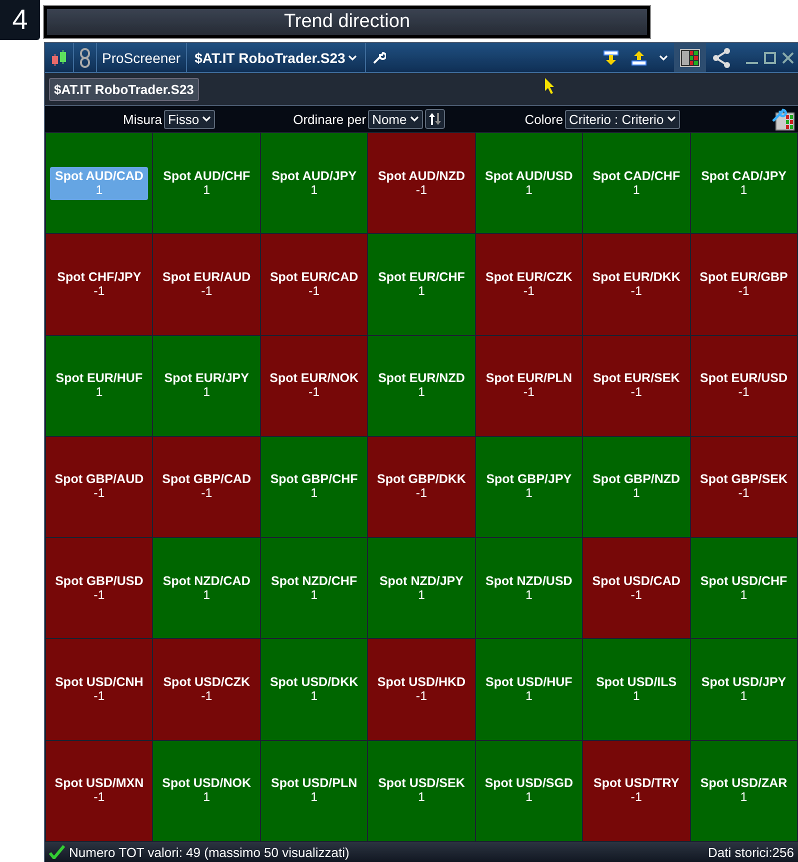  I want to click on heatmap-tile: Spot EUR/CAD -1, so click(314, 284).